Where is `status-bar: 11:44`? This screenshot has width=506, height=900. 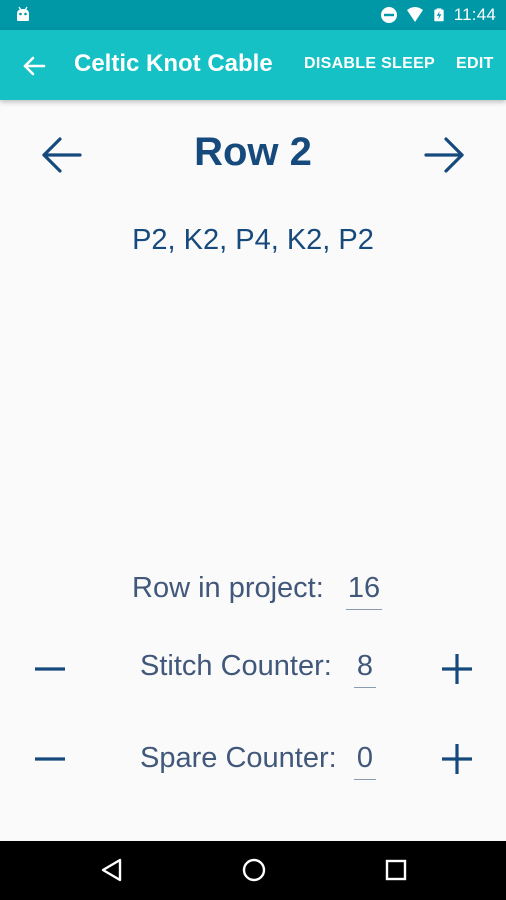
status-bar: 11:44 is located at coordinates (253, 15).